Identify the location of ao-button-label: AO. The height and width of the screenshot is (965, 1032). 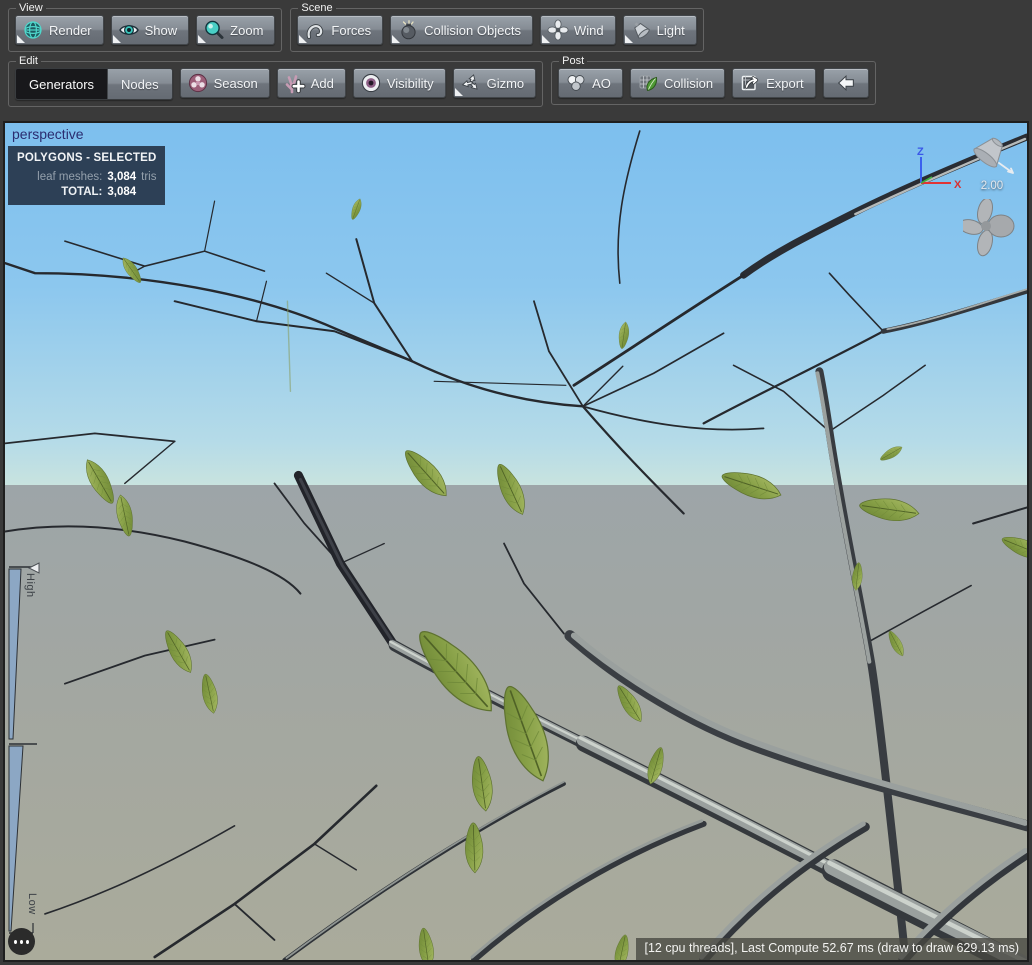
(601, 83).